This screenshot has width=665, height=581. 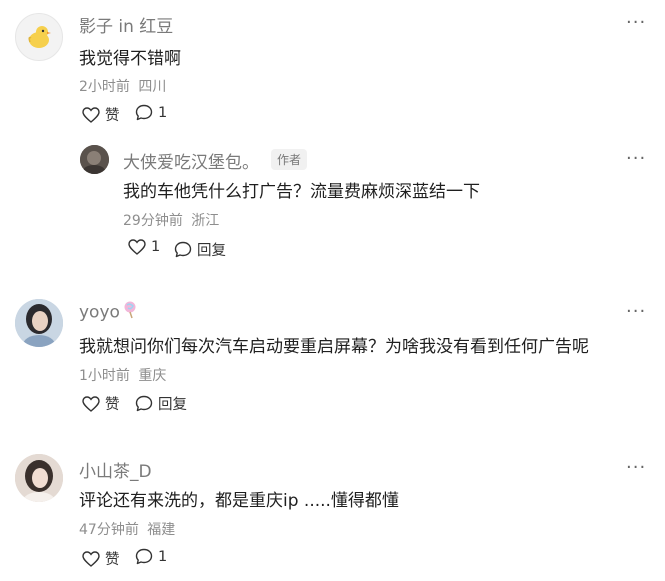 I want to click on comment-location: 福建, so click(x=161, y=530).